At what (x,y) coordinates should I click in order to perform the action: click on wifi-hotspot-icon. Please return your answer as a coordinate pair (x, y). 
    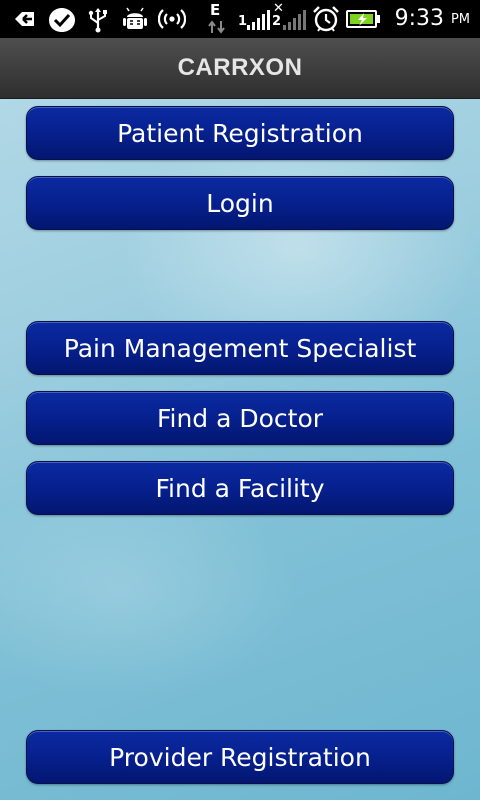
    Looking at the image, I should click on (172, 19).